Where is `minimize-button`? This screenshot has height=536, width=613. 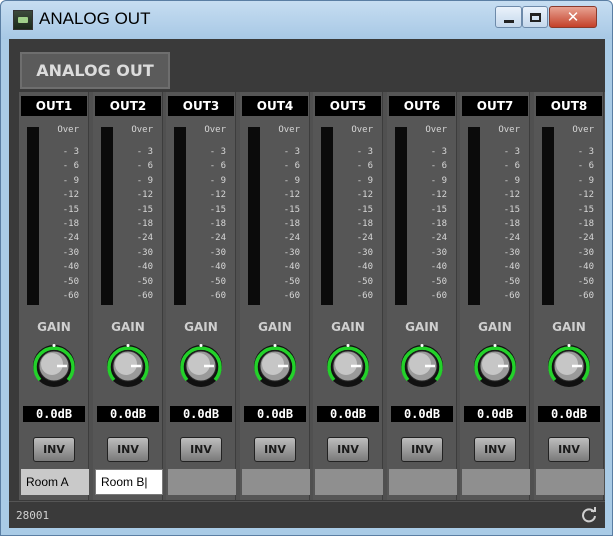 minimize-button is located at coordinates (508, 17).